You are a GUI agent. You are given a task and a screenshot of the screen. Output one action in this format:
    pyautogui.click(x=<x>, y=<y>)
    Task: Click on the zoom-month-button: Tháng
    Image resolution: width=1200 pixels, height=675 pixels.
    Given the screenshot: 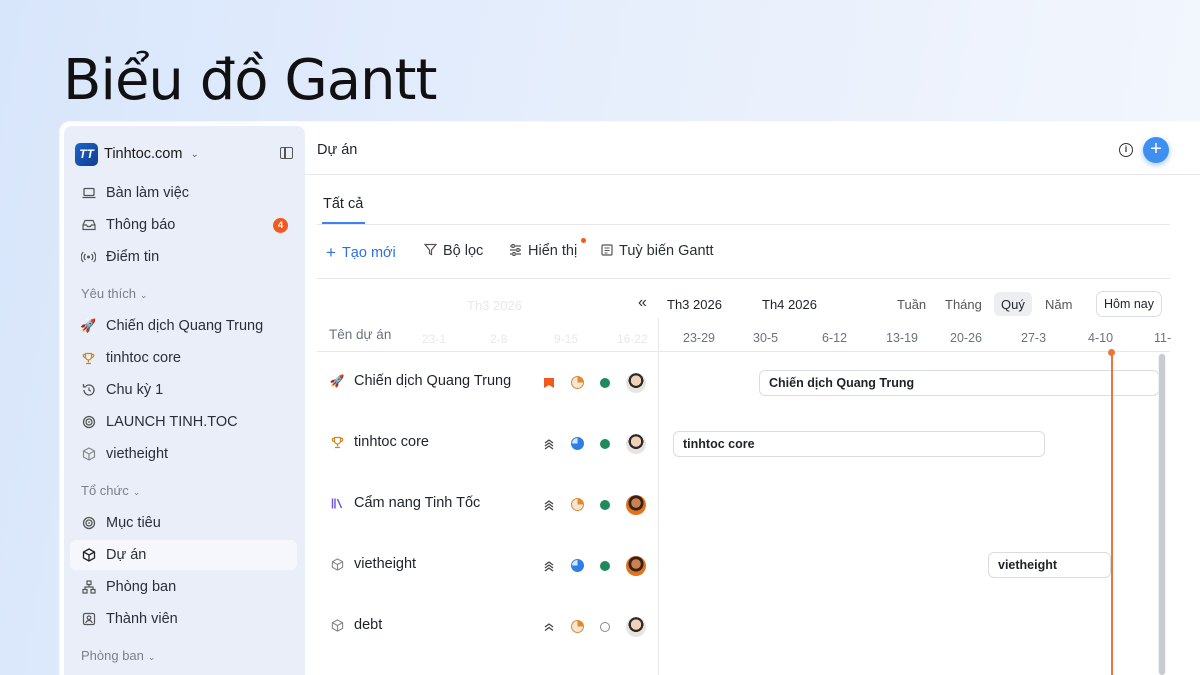 What is the action you would take?
    pyautogui.click(x=963, y=304)
    